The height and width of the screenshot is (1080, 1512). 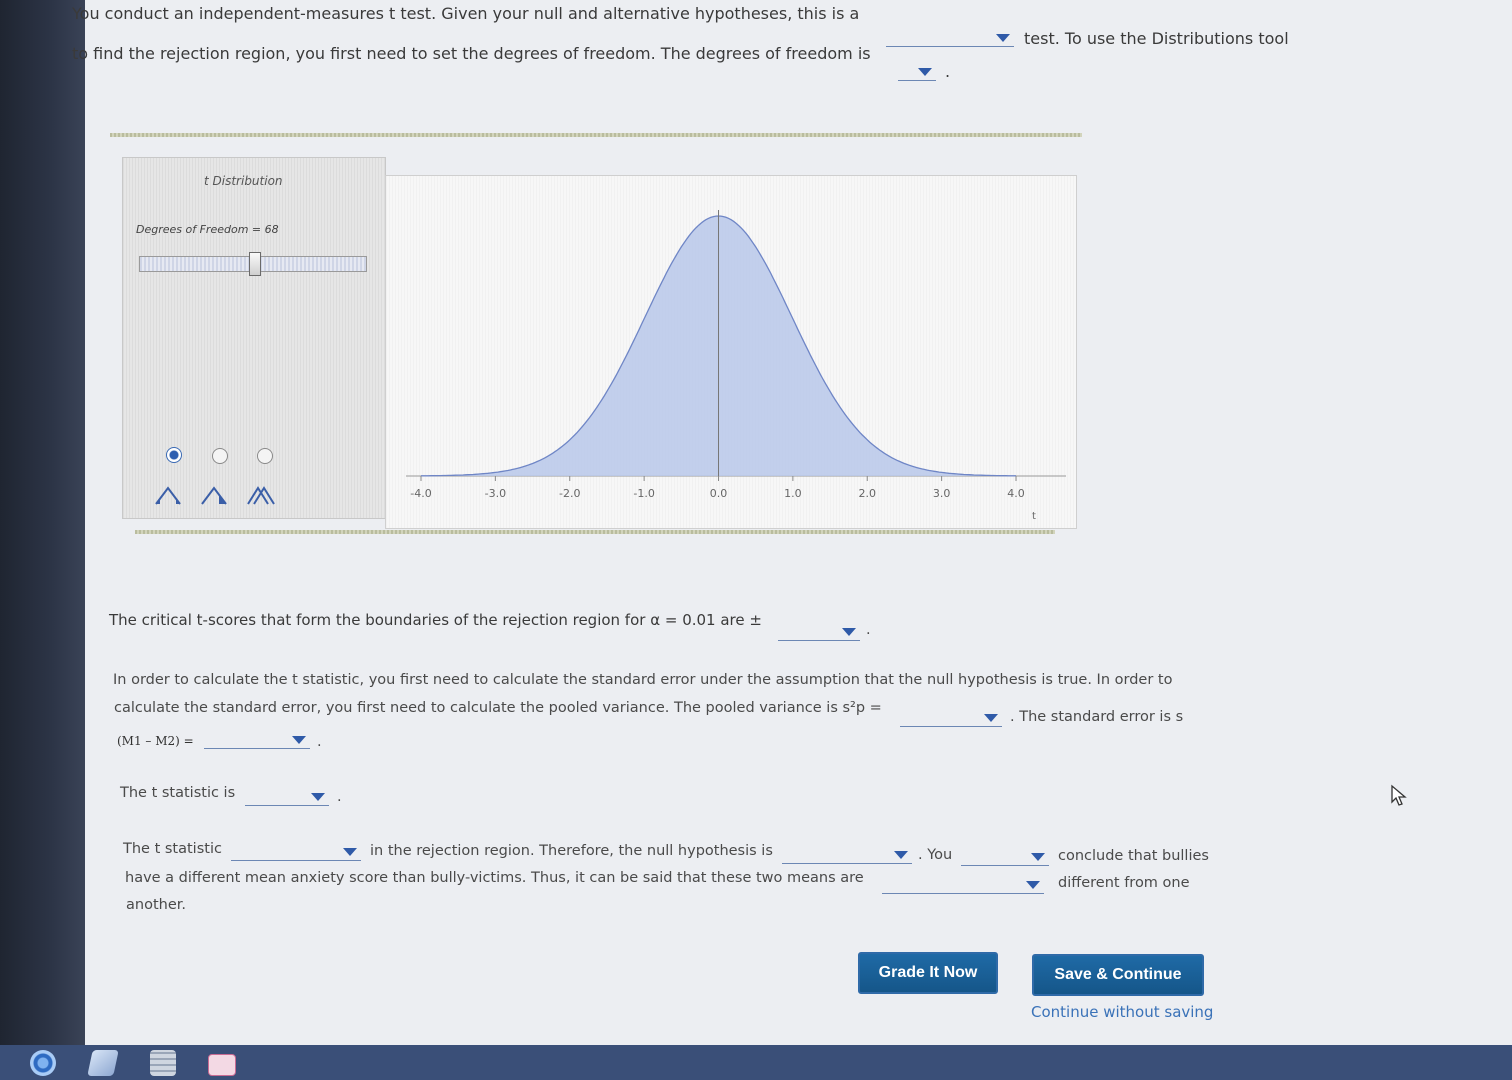 What do you see at coordinates (163, 1063) in the screenshot?
I see `calculator-icon` at bounding box center [163, 1063].